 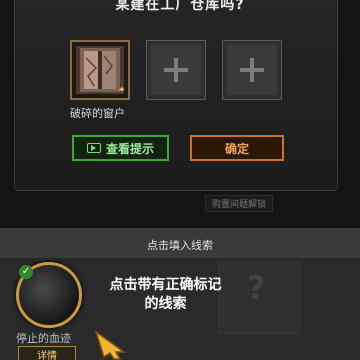 What do you see at coordinates (165, 304) in the screenshot?
I see `tutorial-line-2: 的线索` at bounding box center [165, 304].